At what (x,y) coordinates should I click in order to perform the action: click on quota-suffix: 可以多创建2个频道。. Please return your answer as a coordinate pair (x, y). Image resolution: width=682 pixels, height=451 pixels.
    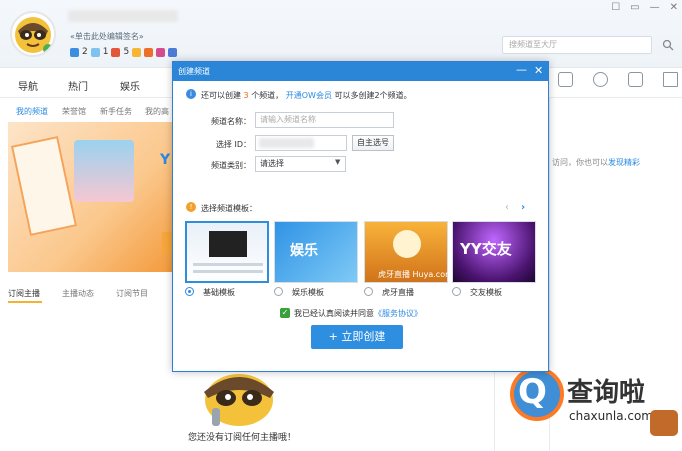
    Looking at the image, I should click on (373, 95).